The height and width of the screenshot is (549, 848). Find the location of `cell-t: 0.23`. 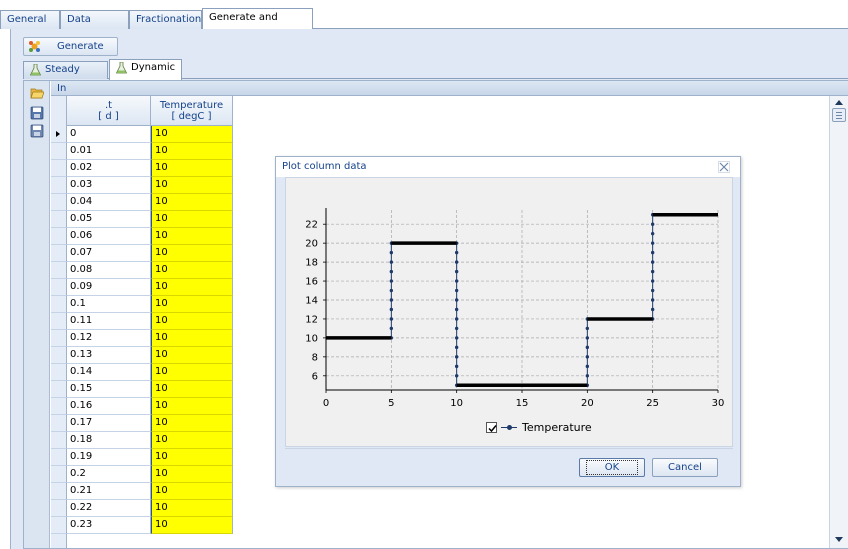

cell-t: 0.23 is located at coordinates (109, 525).